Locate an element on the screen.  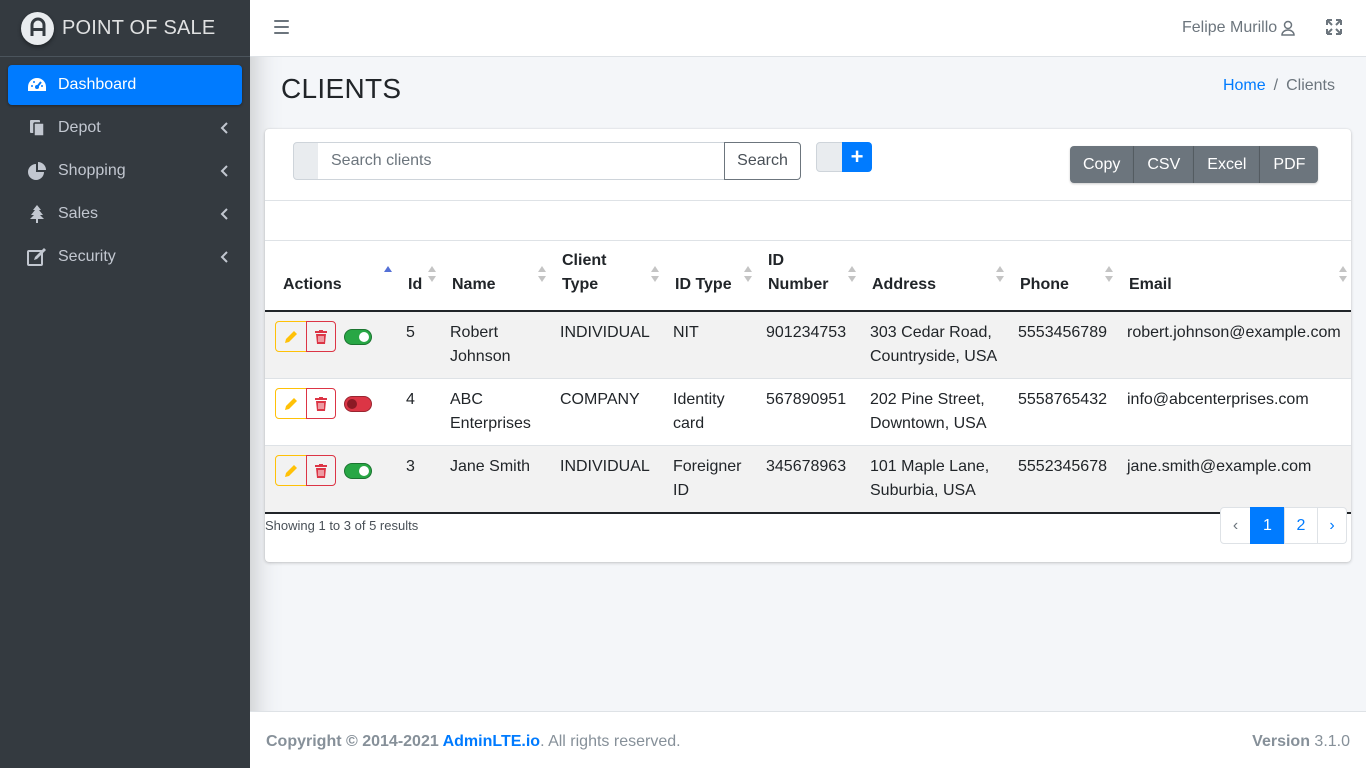
sidebar-item-sales: Sales is located at coordinates (125, 214).